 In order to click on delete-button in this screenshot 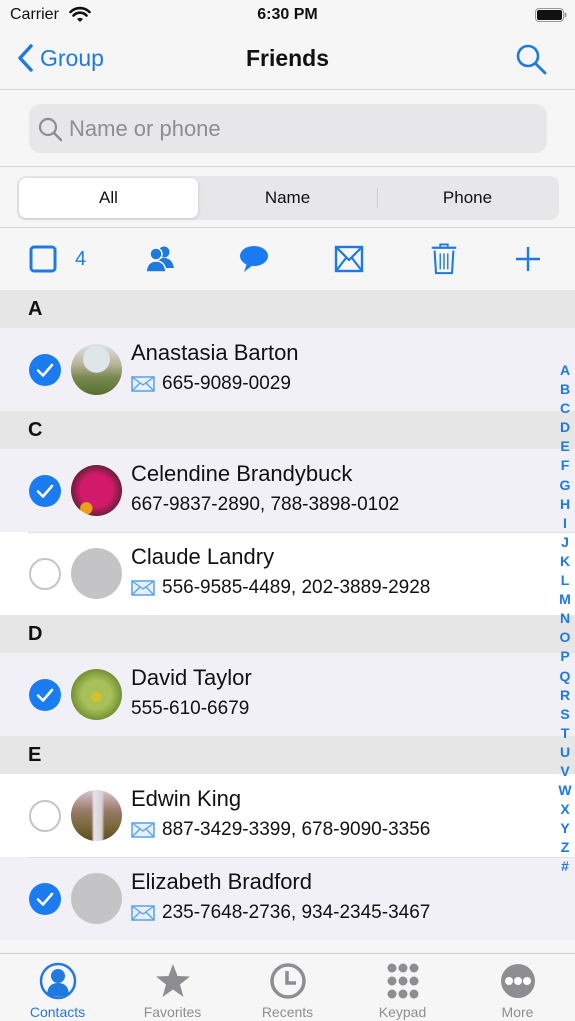, I will do `click(444, 259)`.